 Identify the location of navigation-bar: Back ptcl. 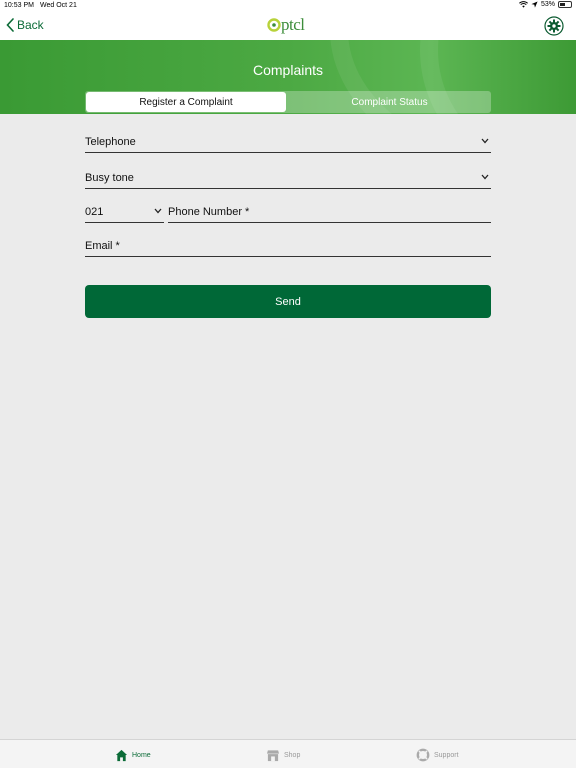
(288, 26).